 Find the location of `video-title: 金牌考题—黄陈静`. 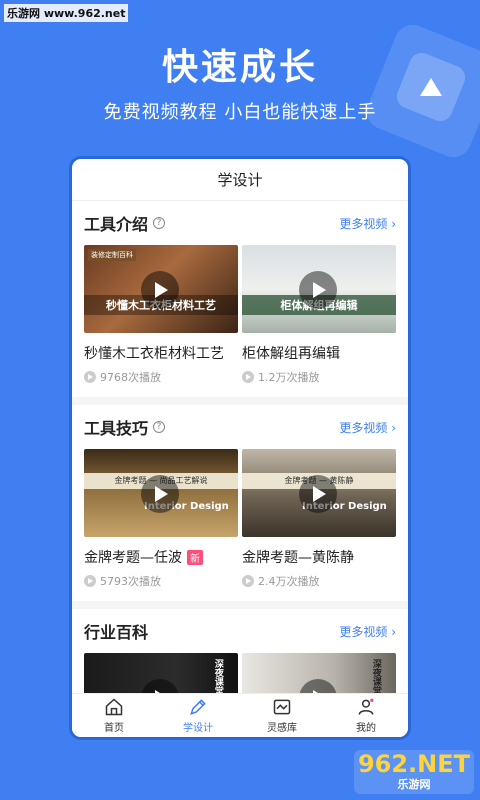

video-title: 金牌考题—黄陈静 is located at coordinates (319, 557).